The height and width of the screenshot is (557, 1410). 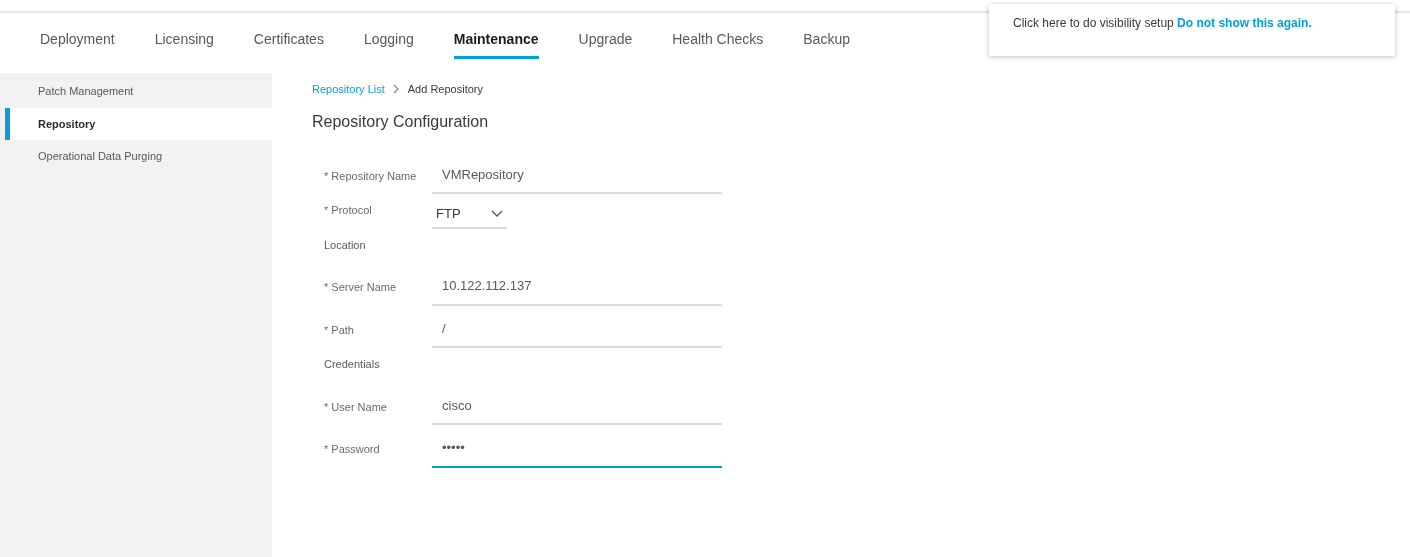 I want to click on field-label: * Server Name, so click(x=360, y=287).